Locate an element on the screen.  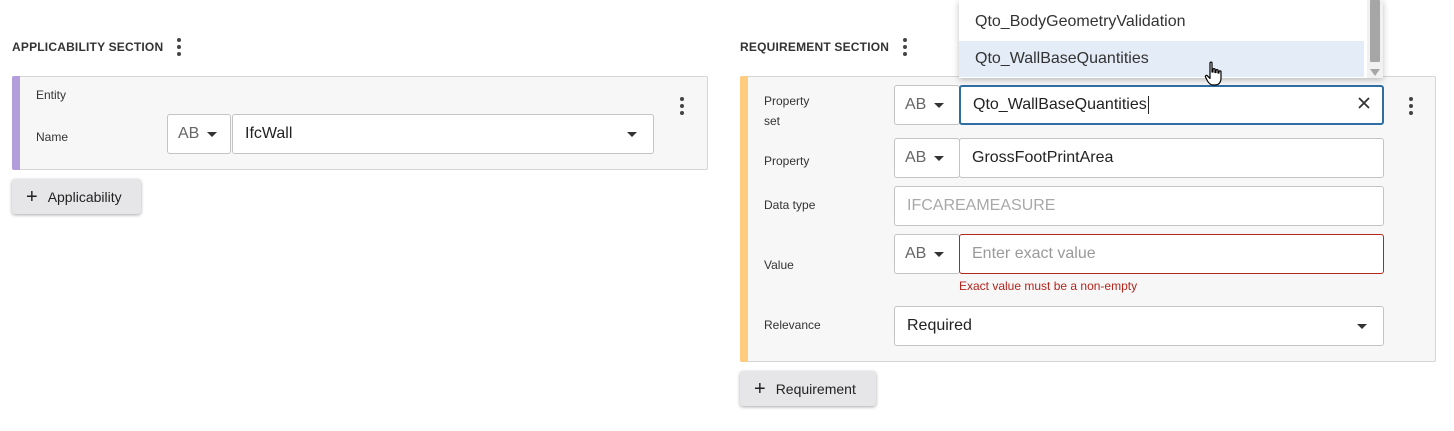
name-select: IfcWall is located at coordinates (443, 134).